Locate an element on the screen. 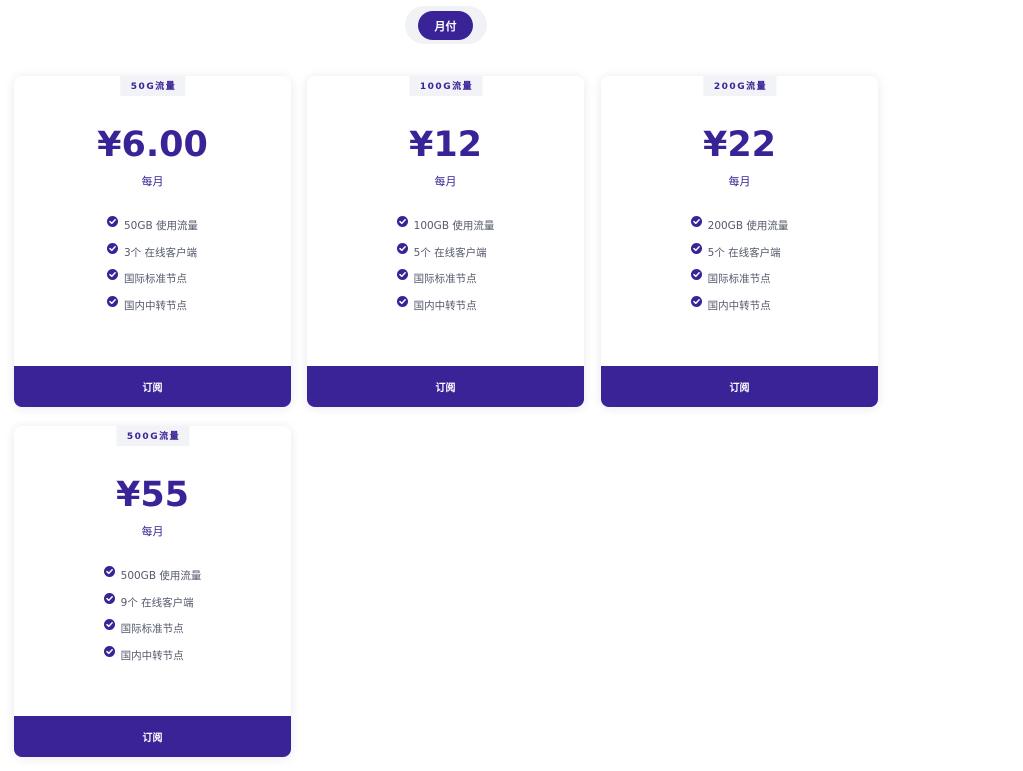  feature-item: 9个 在线客户端 is located at coordinates (152, 607).